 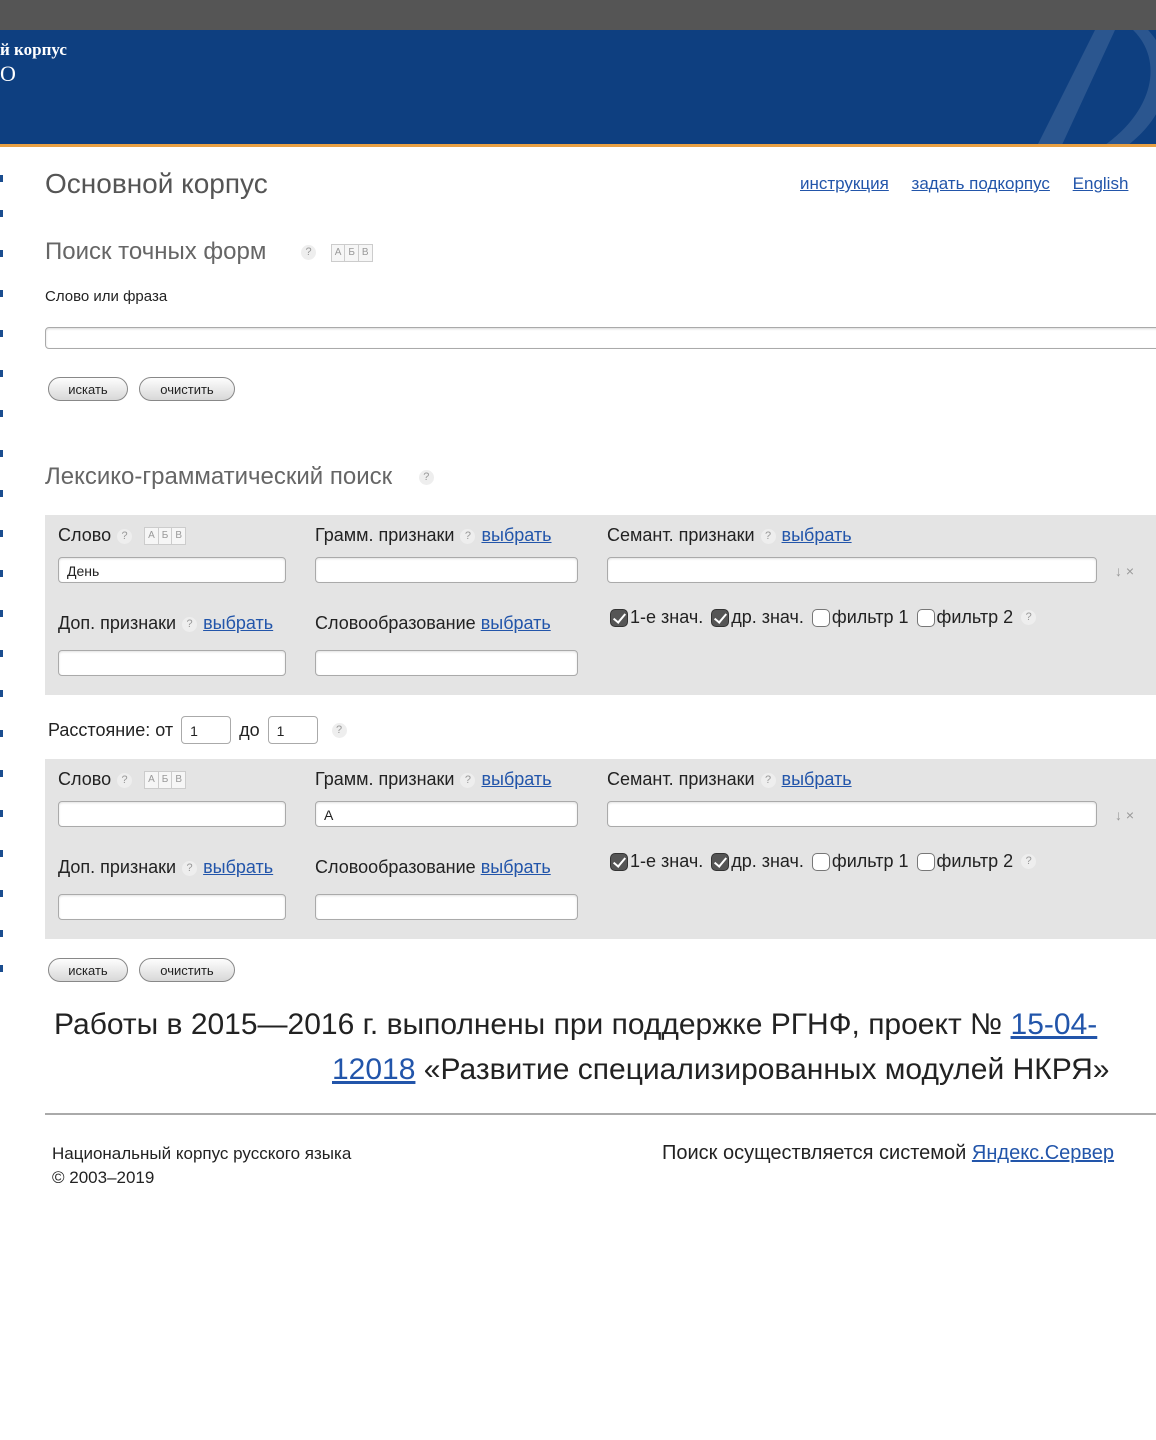 I want to click on top-links: инструкция задать подкорпус English, so click(x=973, y=184).